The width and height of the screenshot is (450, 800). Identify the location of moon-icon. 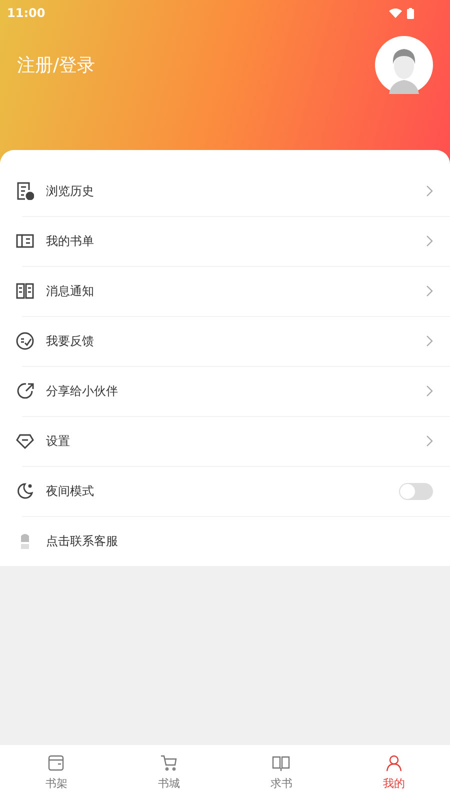
(25, 491).